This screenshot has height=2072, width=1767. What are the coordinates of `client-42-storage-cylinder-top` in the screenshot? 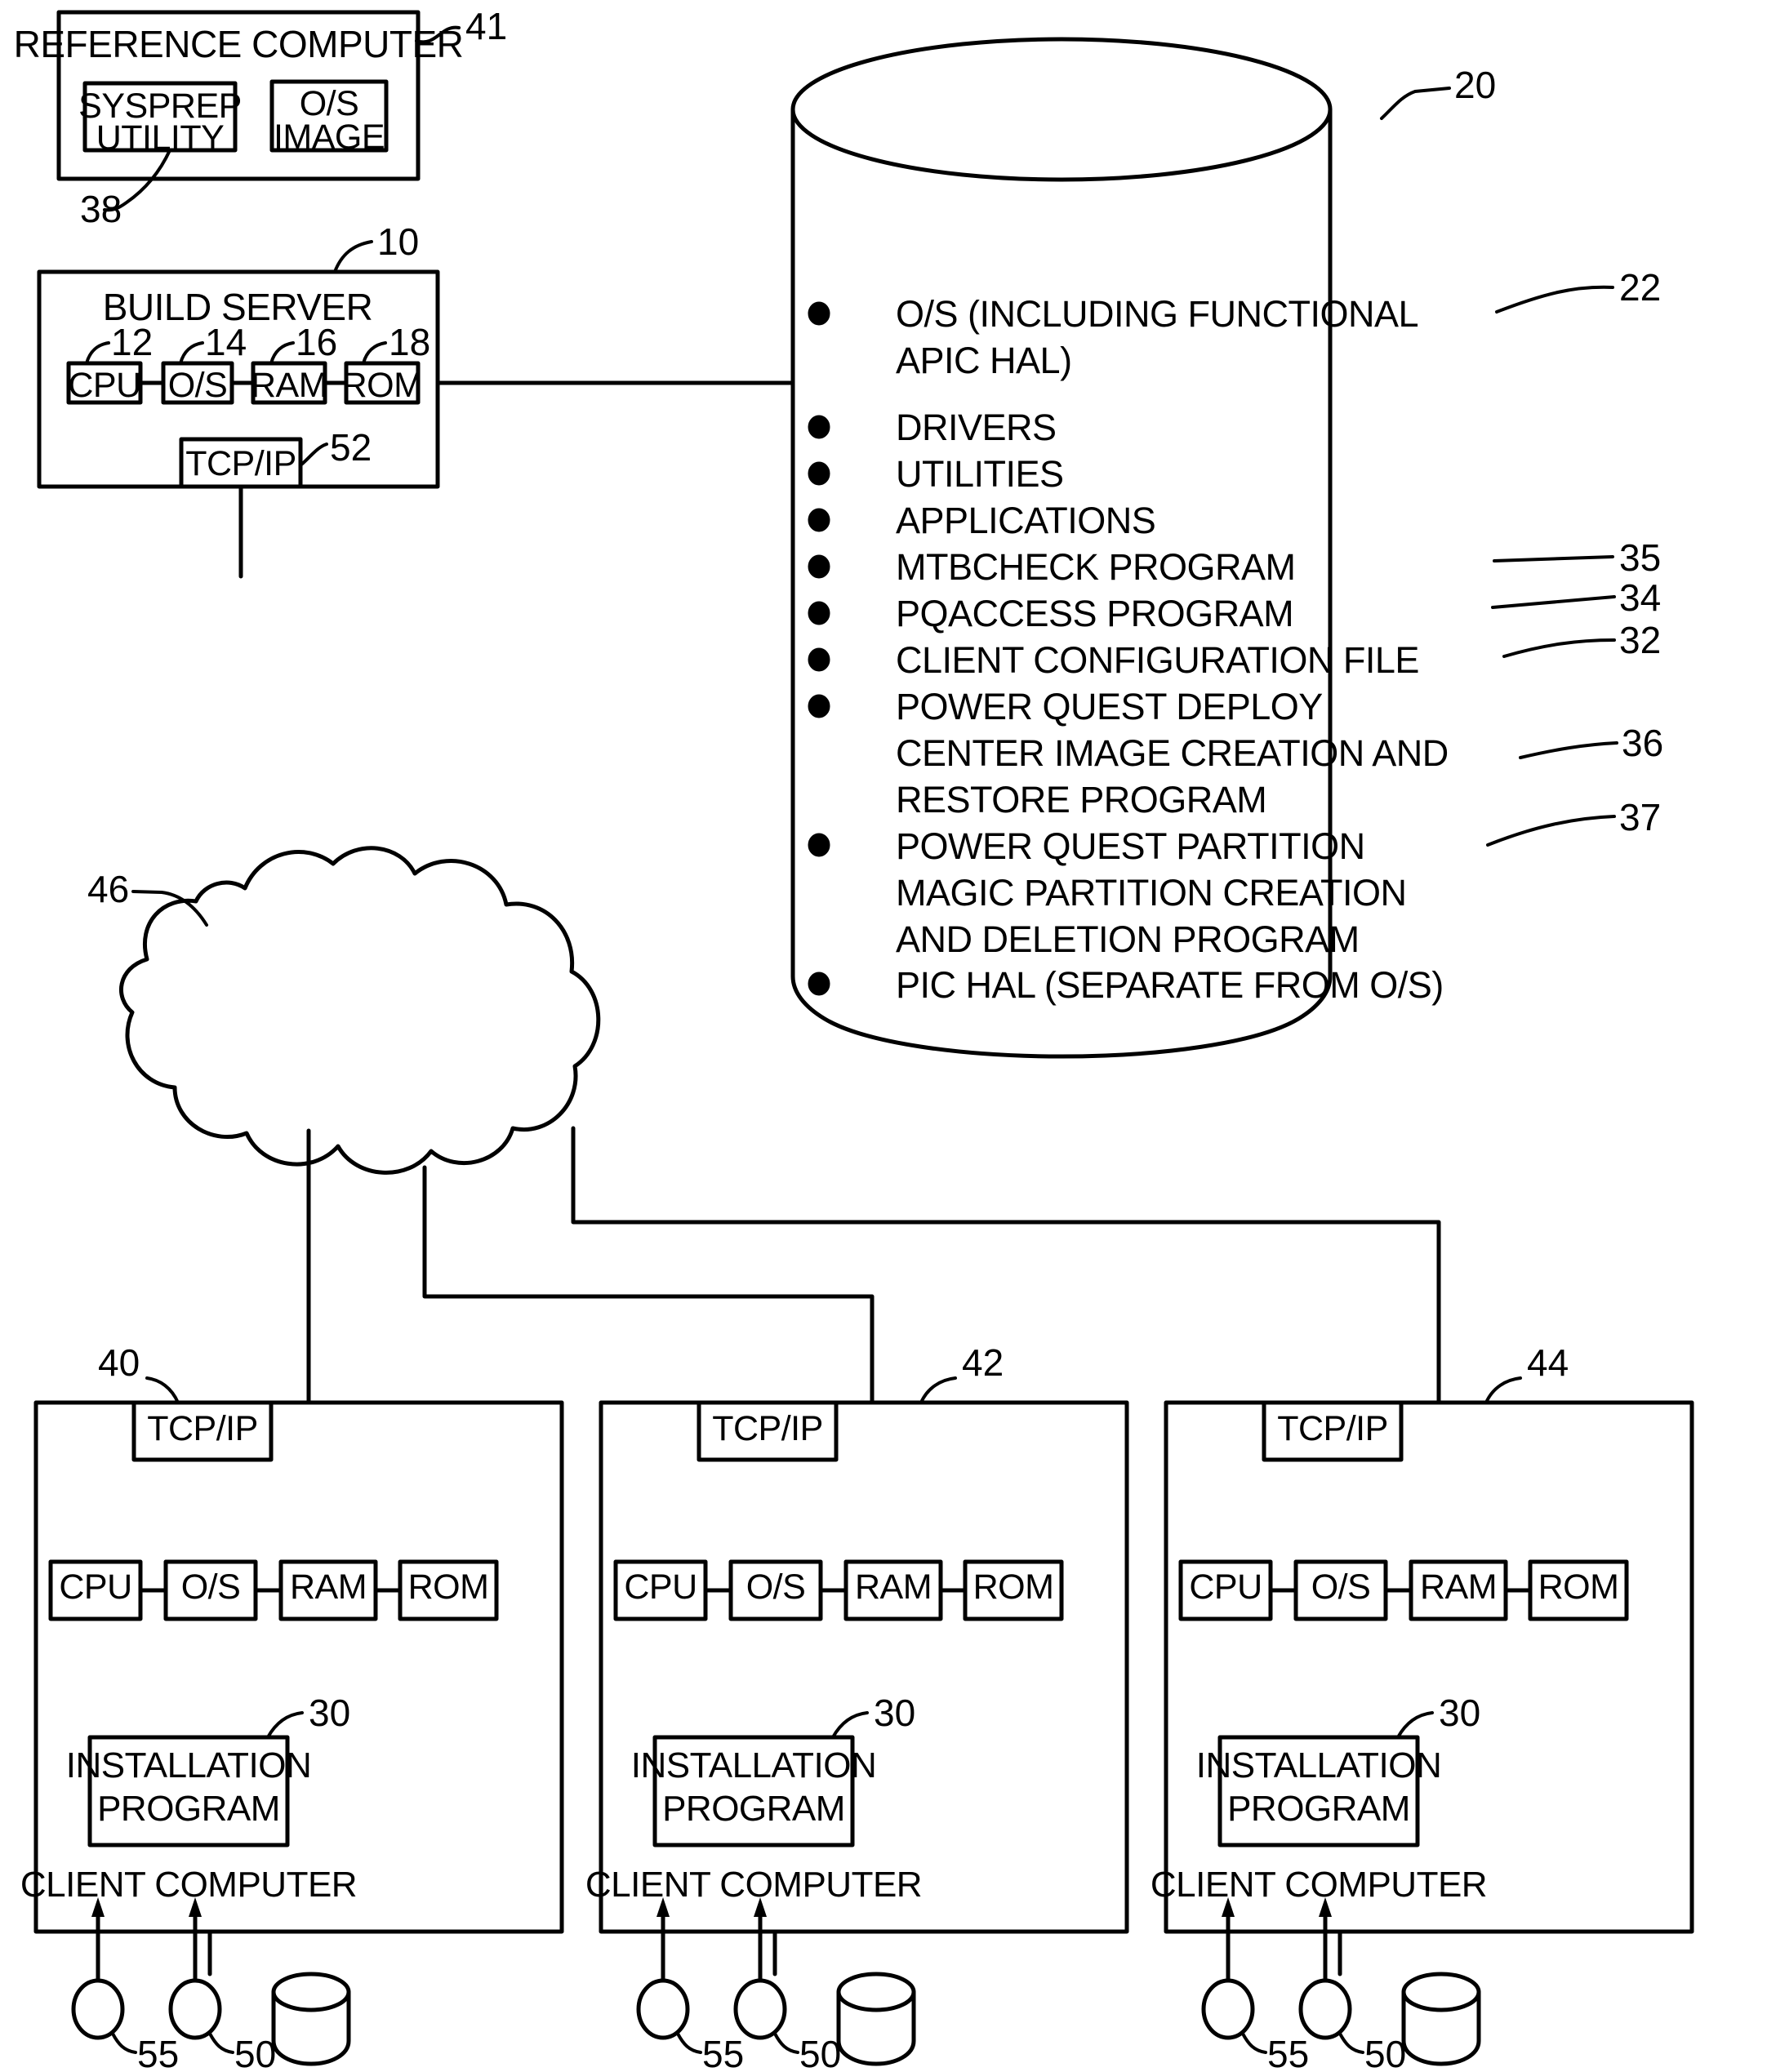 It's located at (876, 1992).